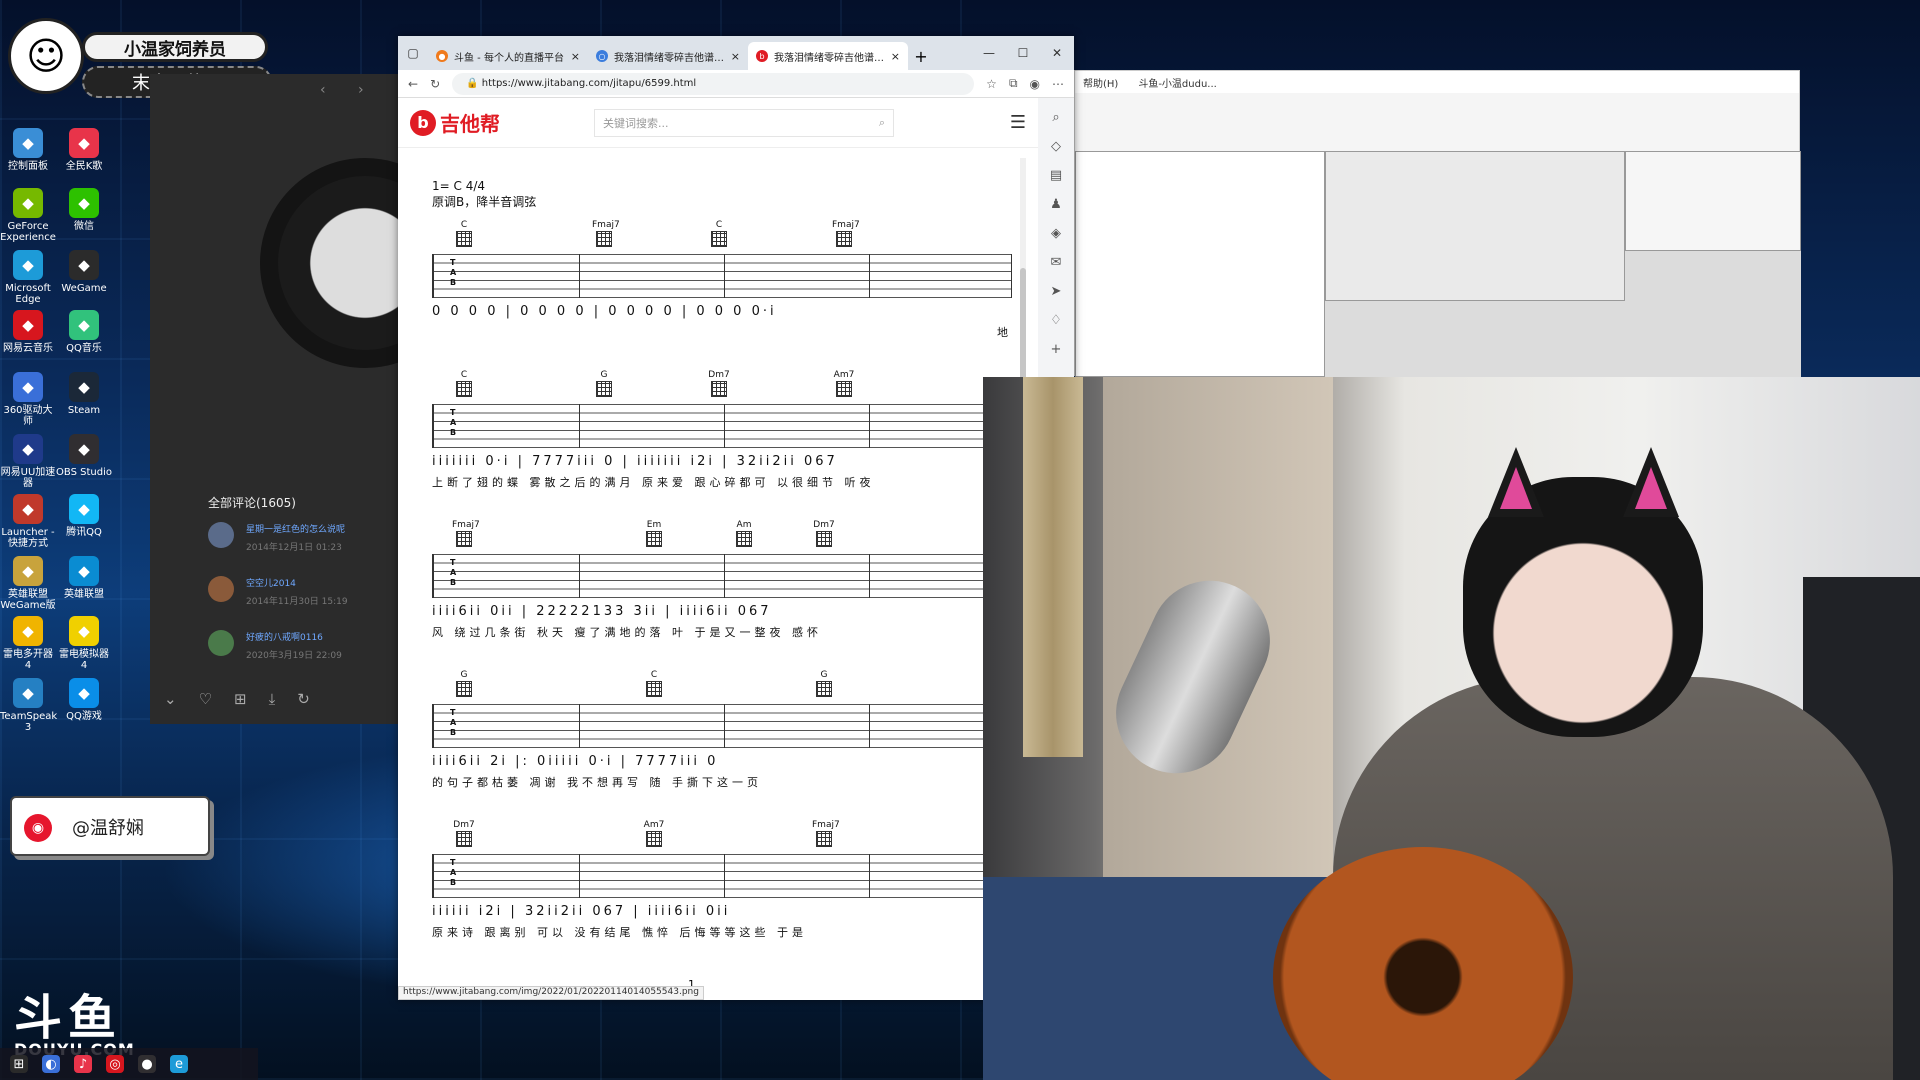  Describe the element at coordinates (84, 150) in the screenshot. I see `desktop-icon: ◆ 全民K歌` at that location.